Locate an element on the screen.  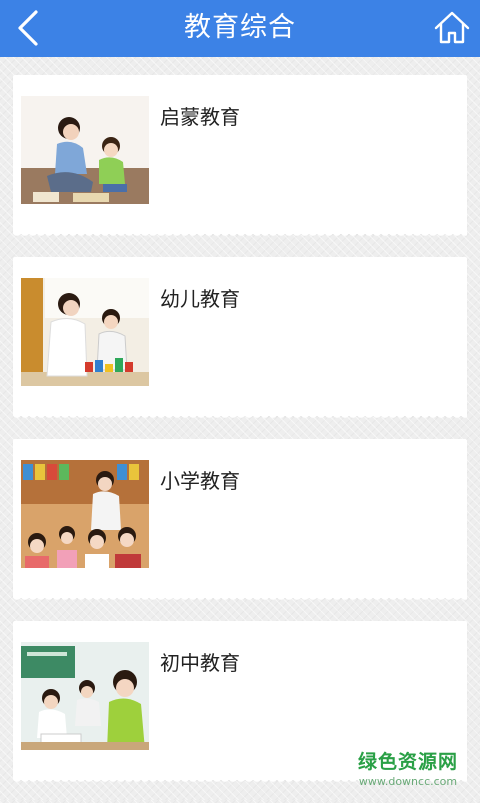
home-button is located at coordinates (452, 28).